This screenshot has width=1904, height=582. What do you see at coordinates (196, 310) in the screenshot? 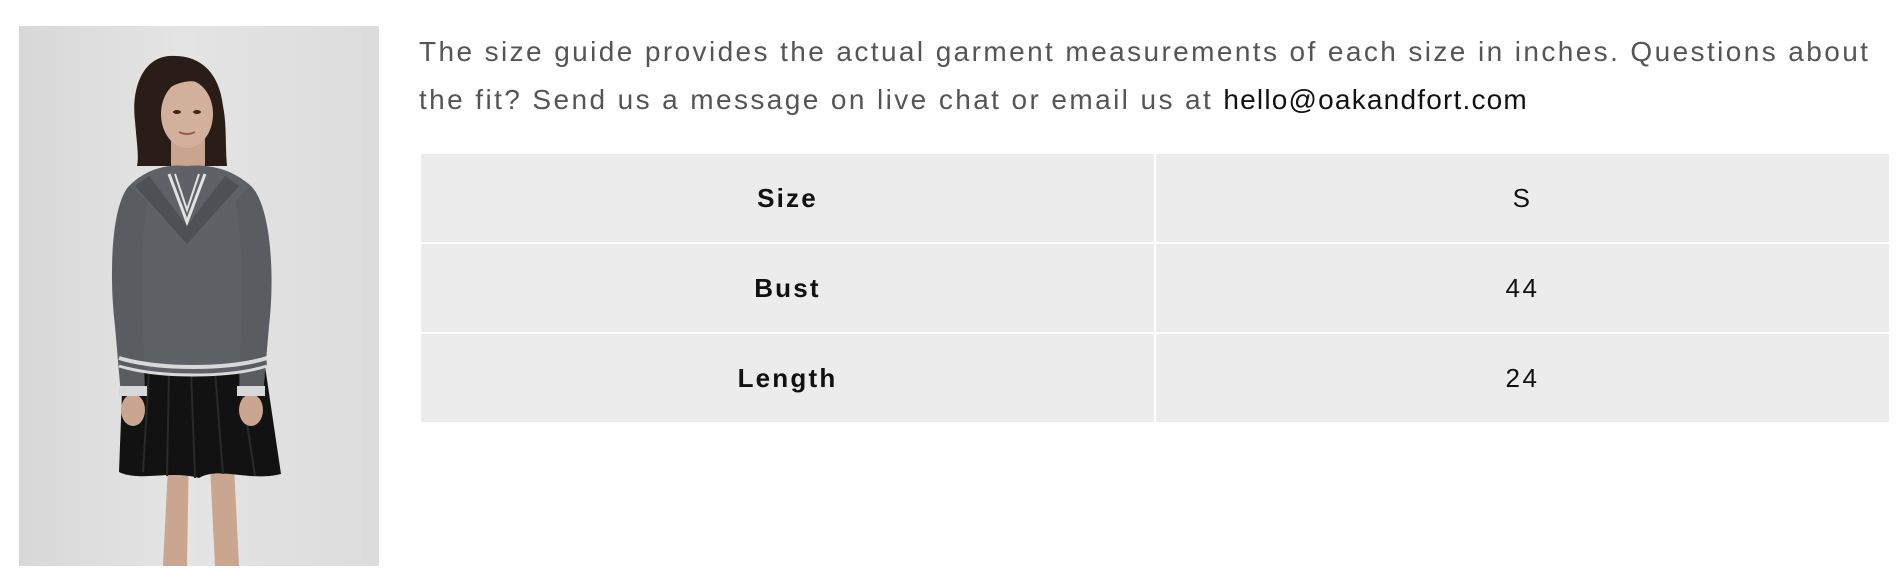
I see `model-illustration` at bounding box center [196, 310].